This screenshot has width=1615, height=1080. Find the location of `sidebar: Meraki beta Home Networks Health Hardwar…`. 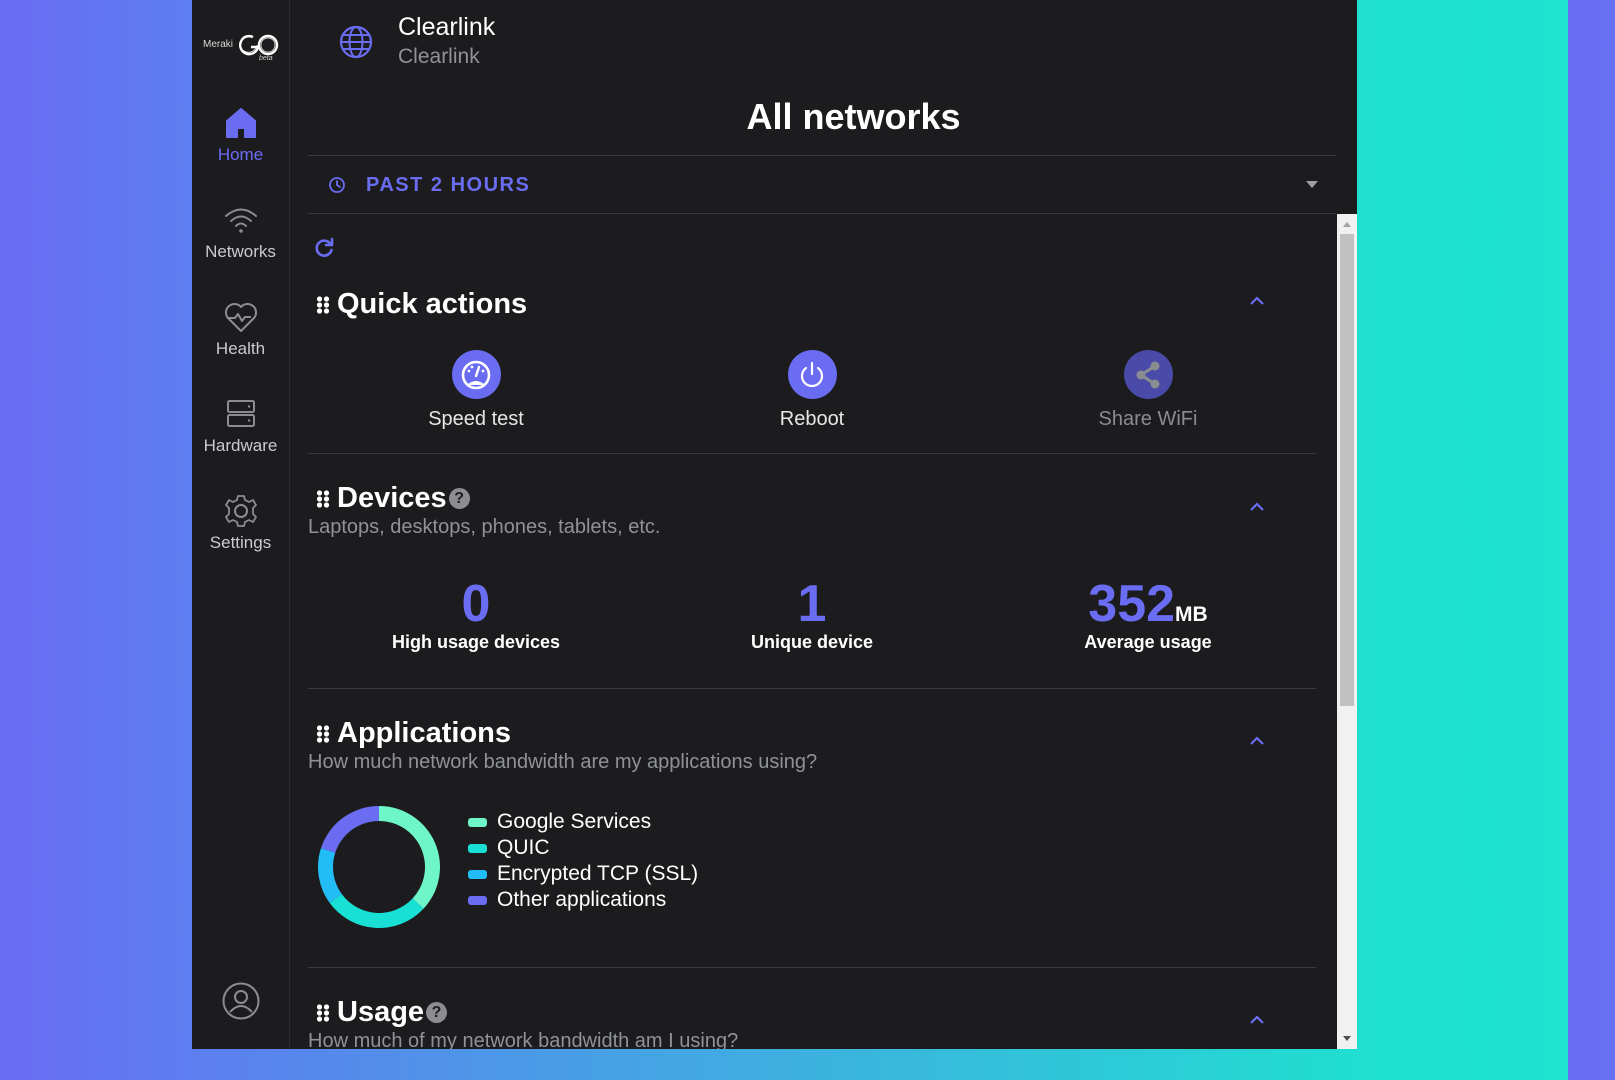

sidebar: Meraki beta Home Networks Health Hardwar… is located at coordinates (241, 524).